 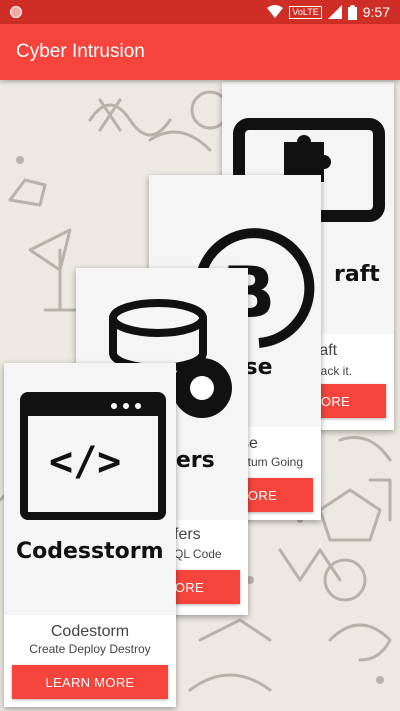 I want to click on battery-icon, so click(x=352, y=12).